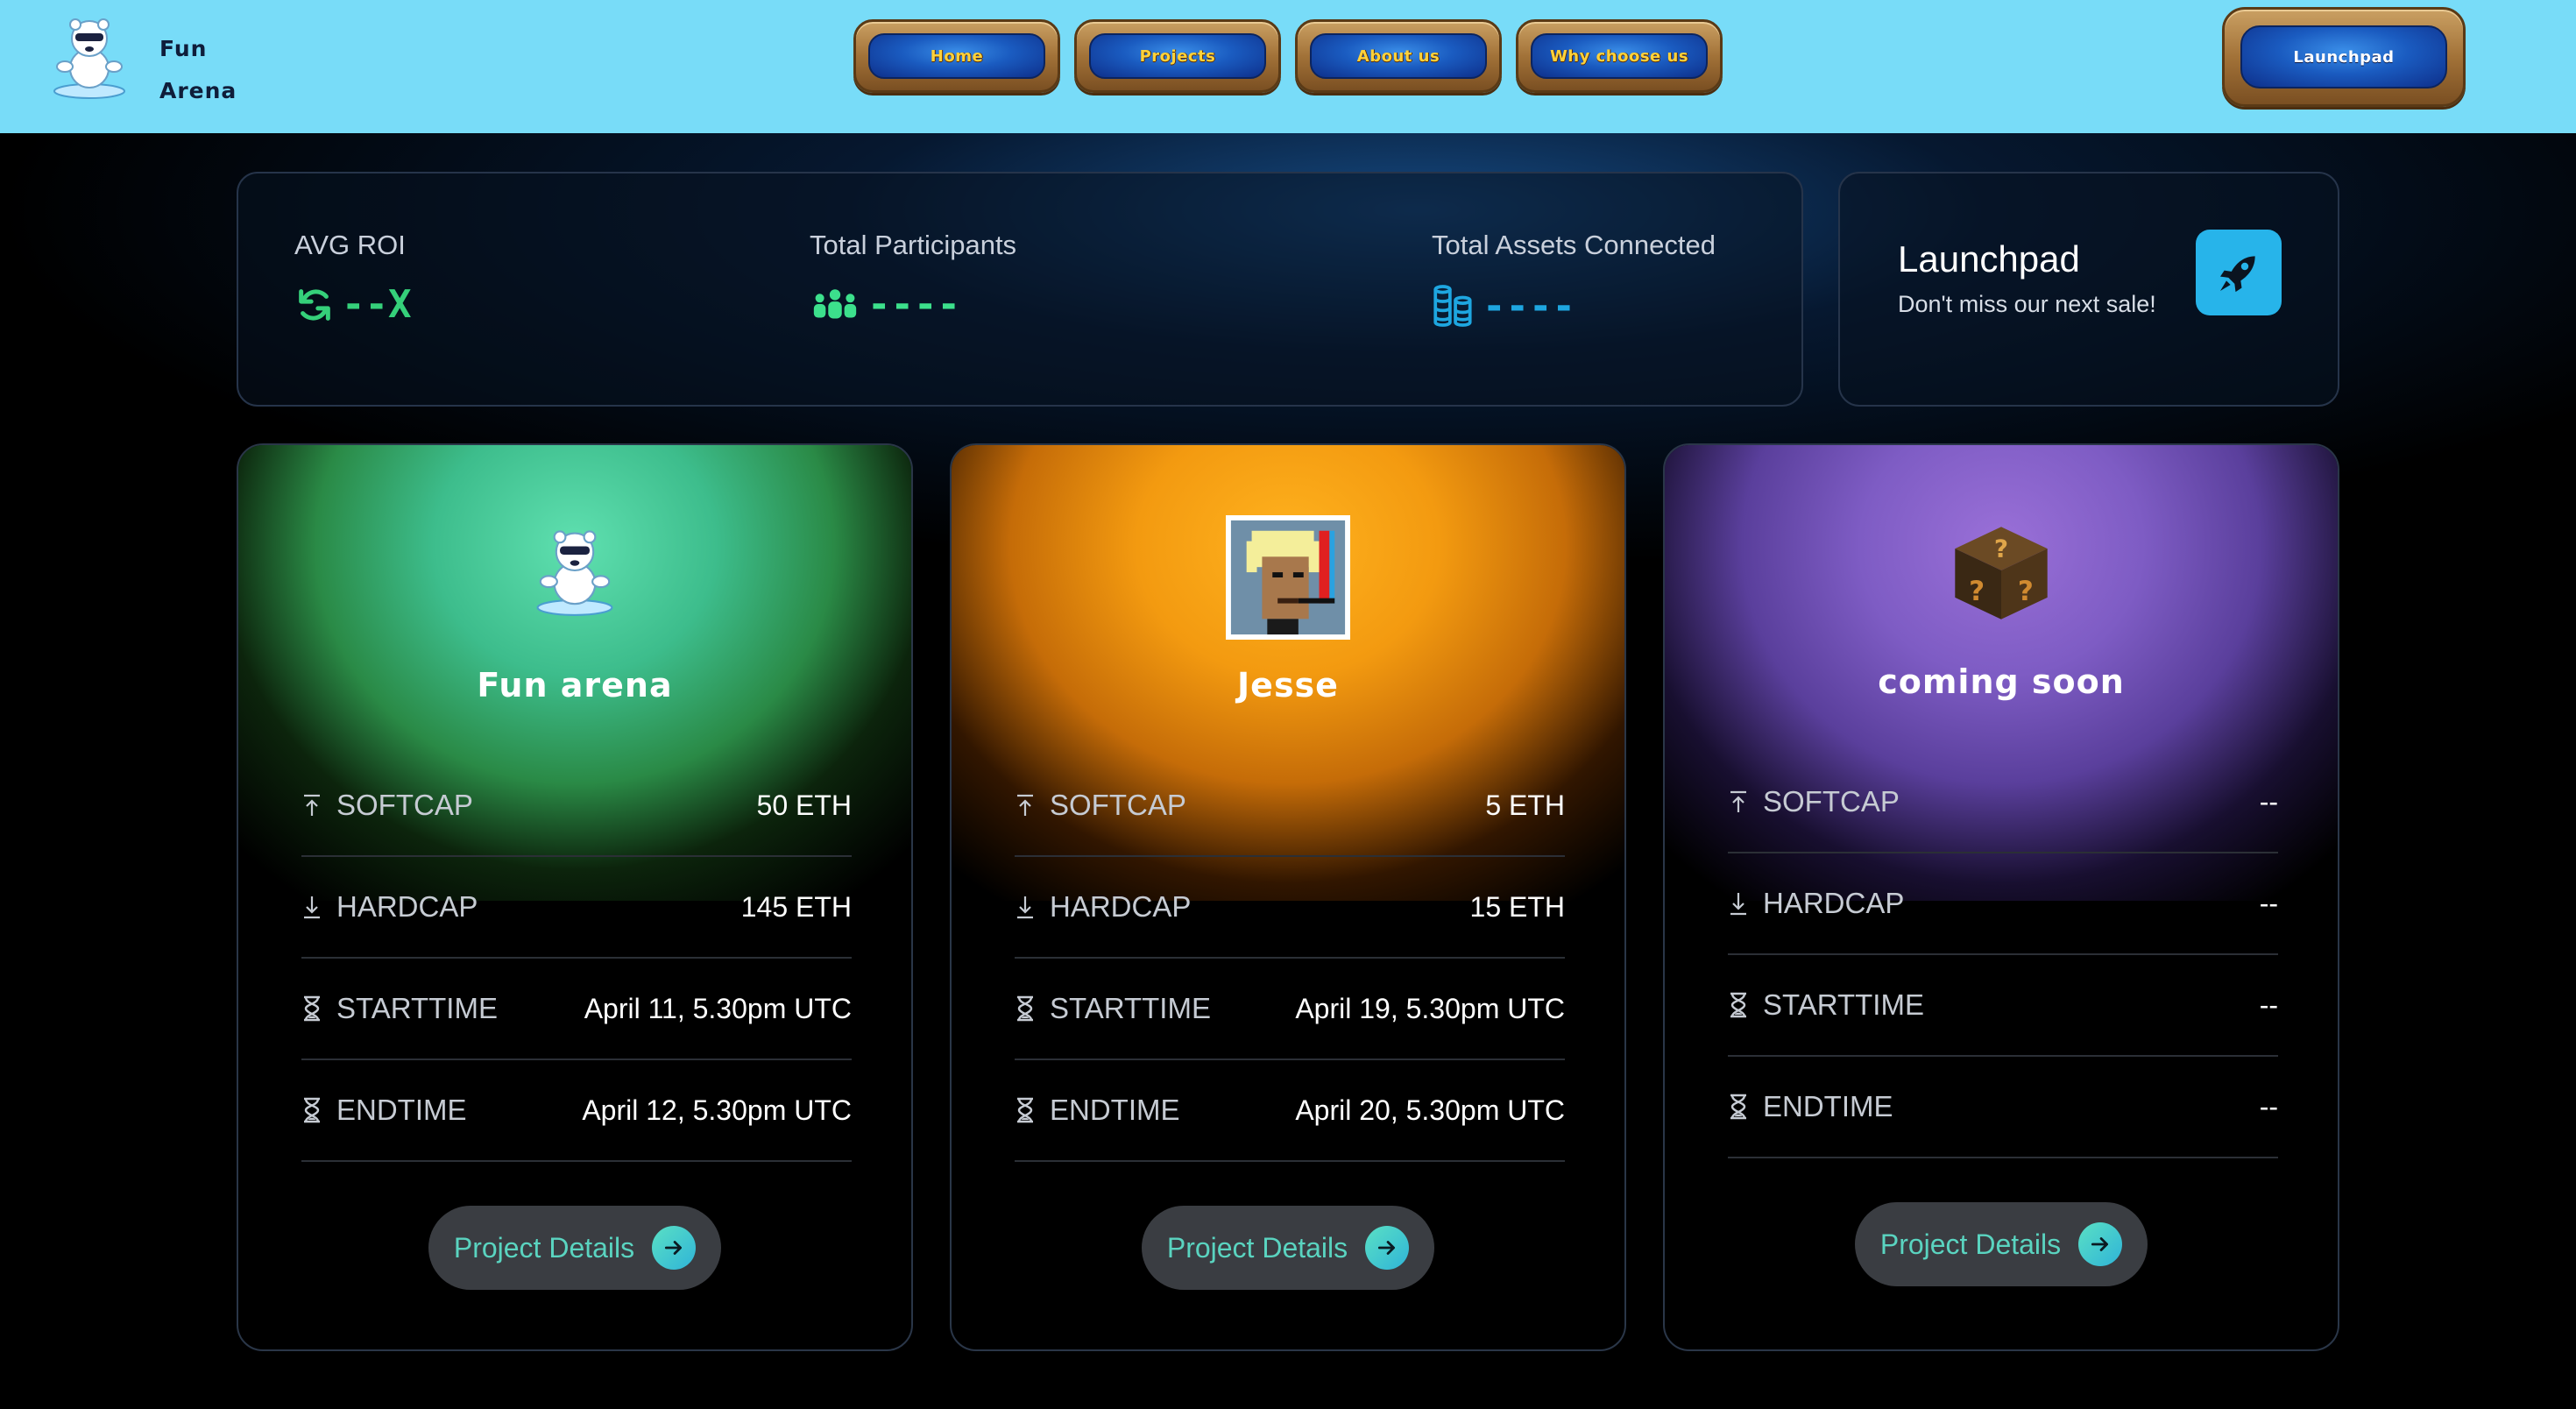 This screenshot has width=2576, height=1409. I want to click on brand-logo: Fun Arena, so click(180, 61).